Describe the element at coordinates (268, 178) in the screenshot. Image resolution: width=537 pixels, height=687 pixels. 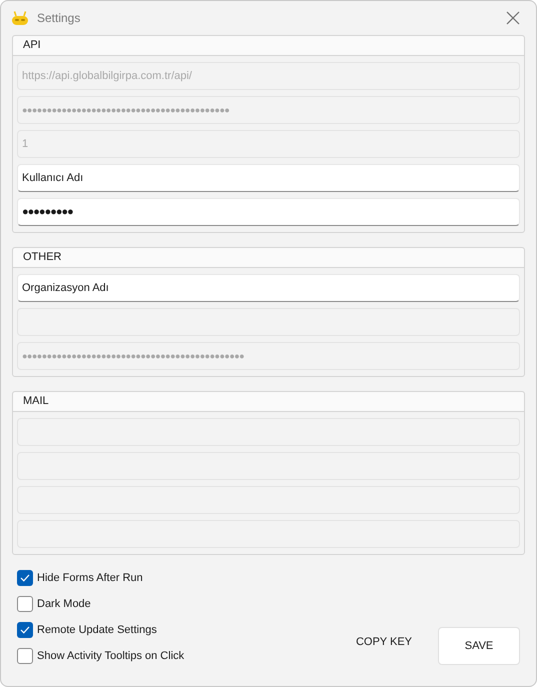
I see `input-field: Kullanıcı Adı` at that location.